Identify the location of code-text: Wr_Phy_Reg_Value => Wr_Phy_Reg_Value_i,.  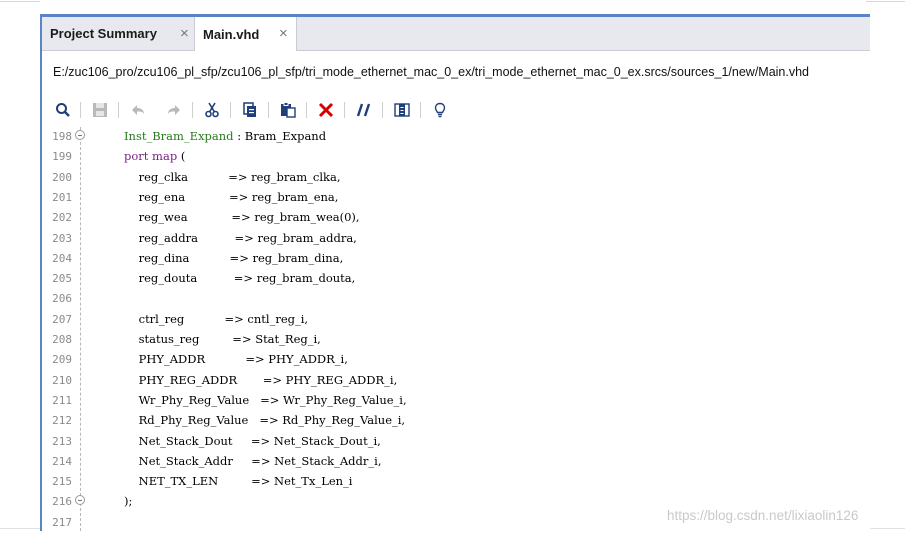
(265, 400).